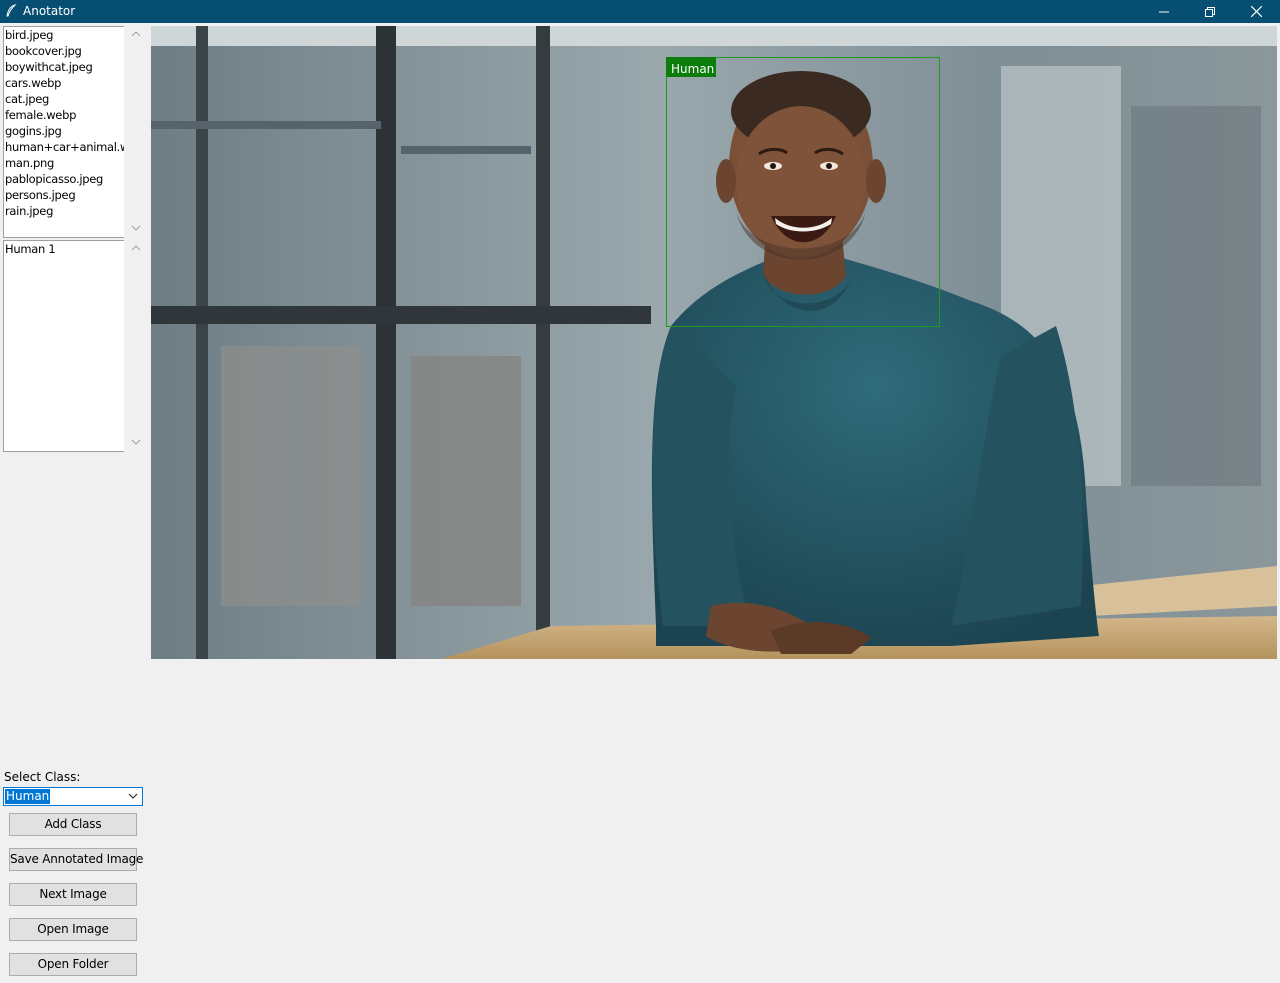  I want to click on title-bar: Anotator, so click(640, 11).